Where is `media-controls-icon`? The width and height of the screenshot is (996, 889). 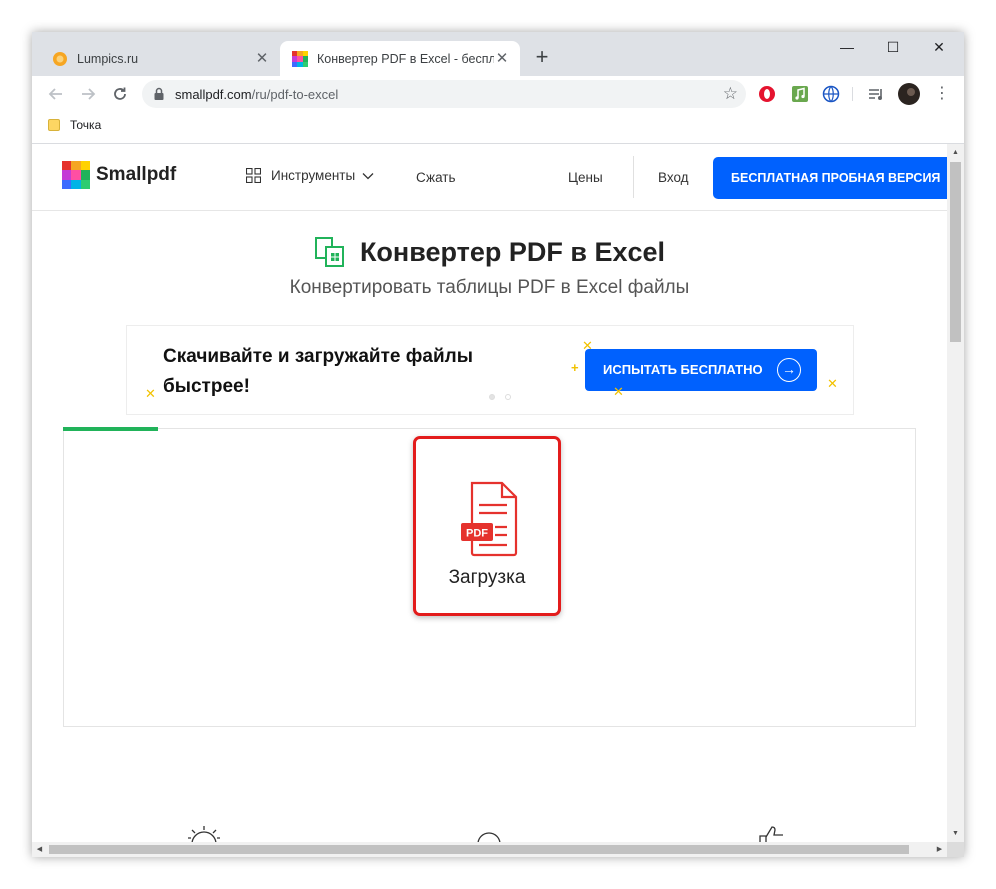
media-controls-icon is located at coordinates (876, 94).